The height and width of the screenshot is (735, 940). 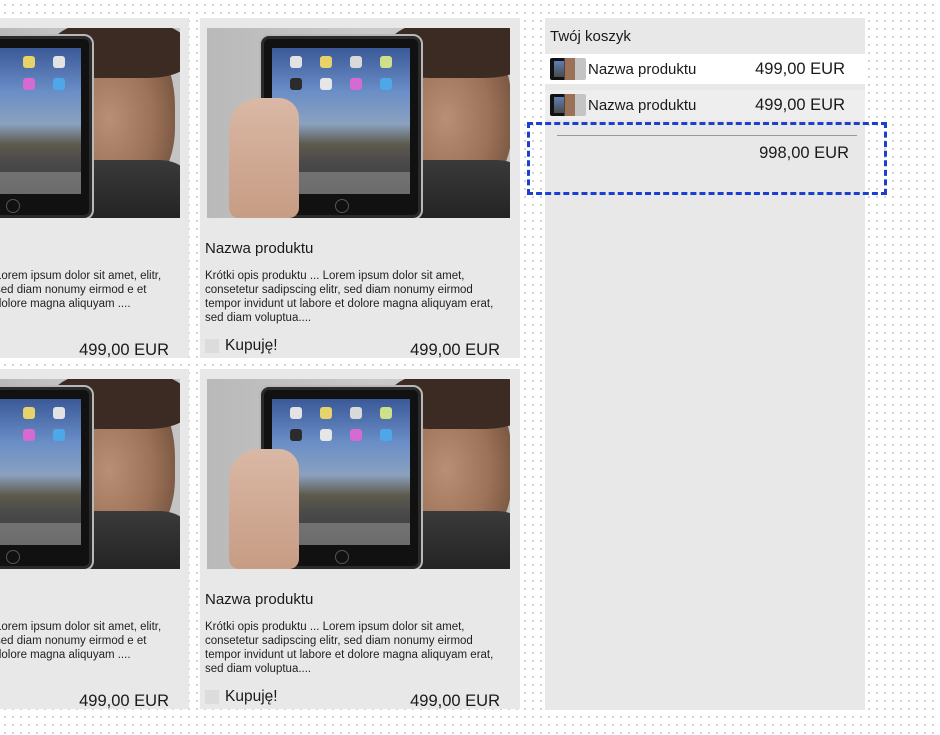 What do you see at coordinates (707, 158) in the screenshot?
I see `cart-total-highlight: 998,00 EUR` at bounding box center [707, 158].